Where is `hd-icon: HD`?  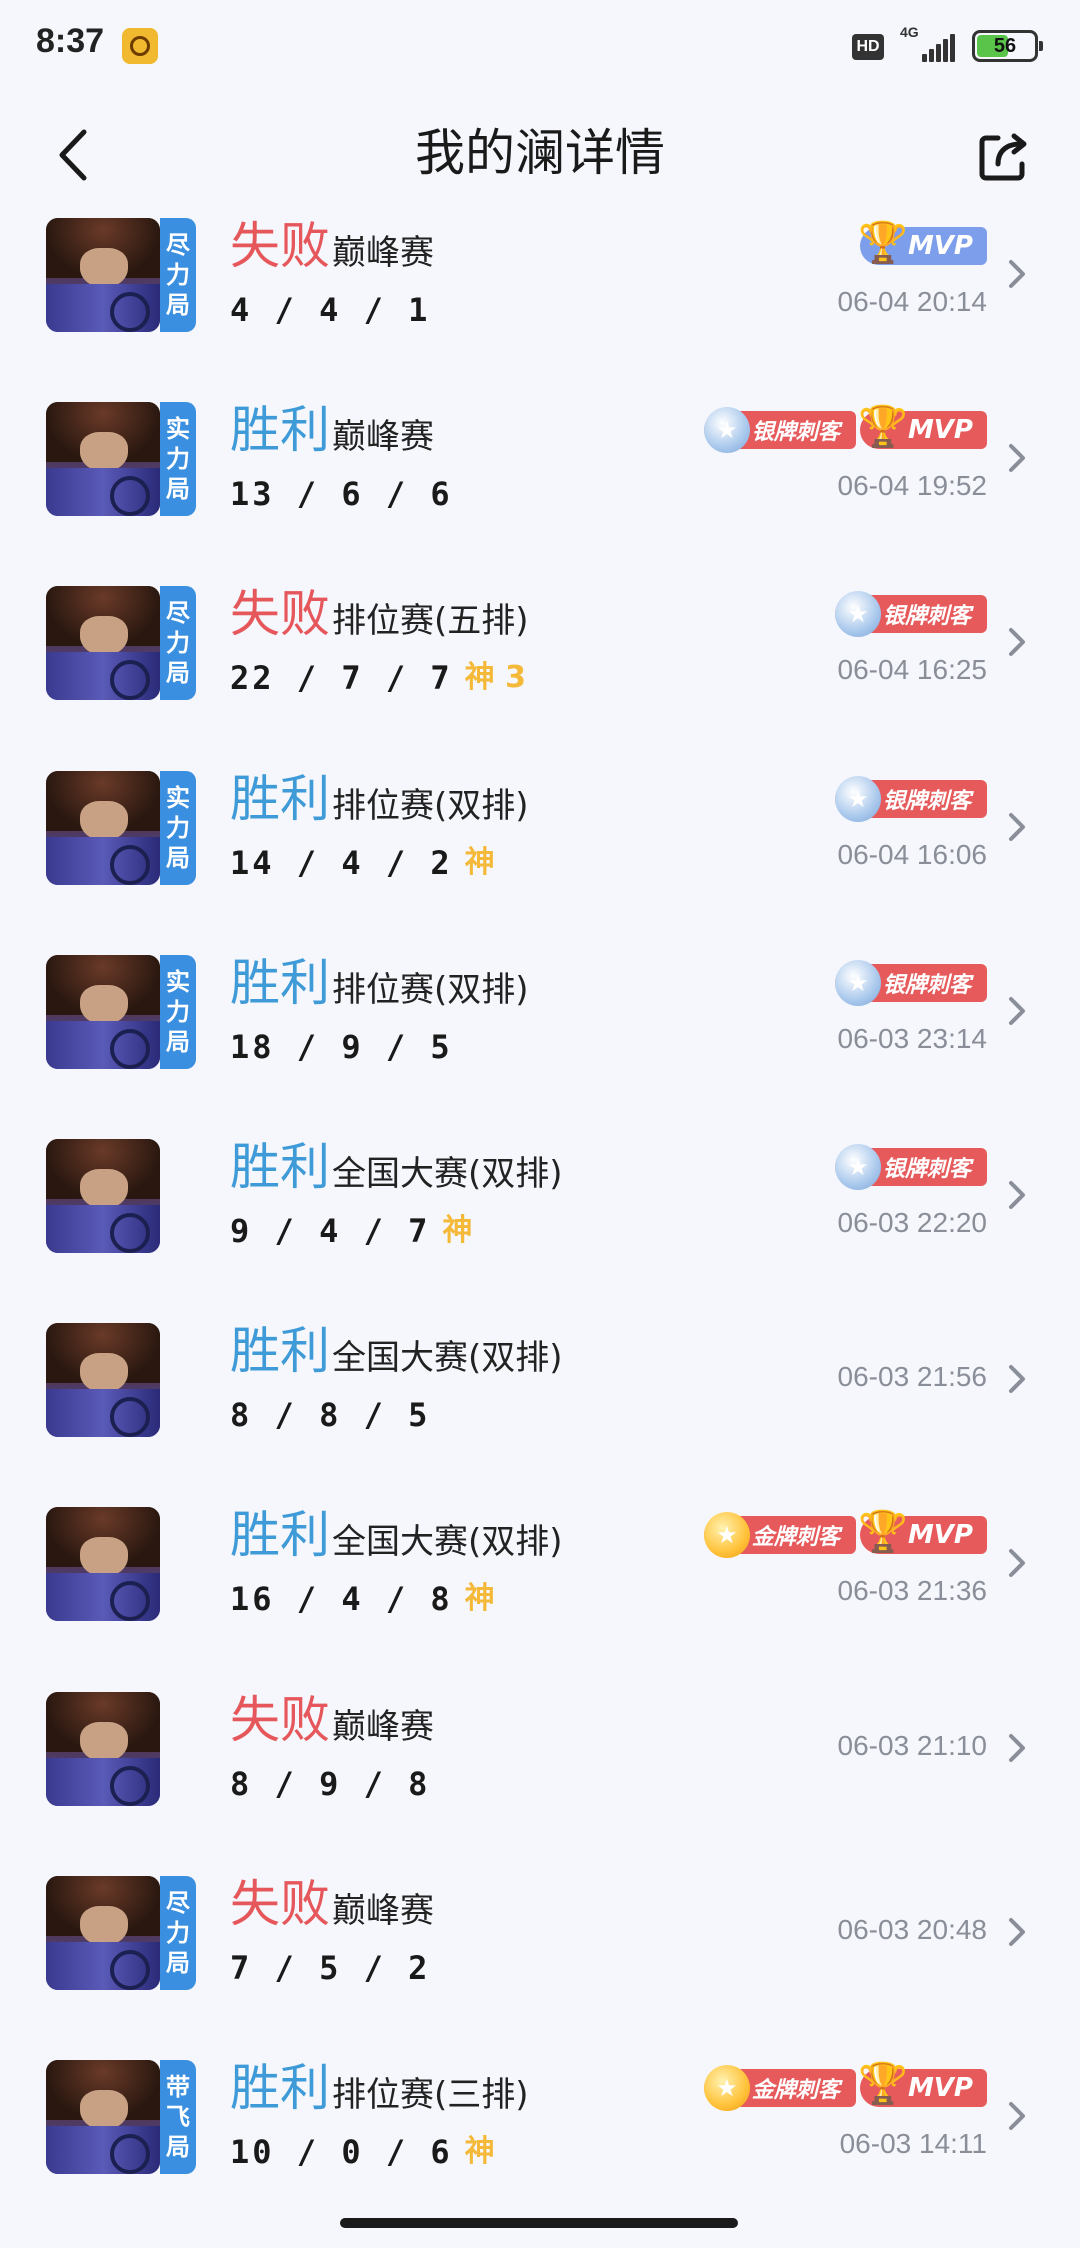
hd-icon: HD is located at coordinates (868, 47).